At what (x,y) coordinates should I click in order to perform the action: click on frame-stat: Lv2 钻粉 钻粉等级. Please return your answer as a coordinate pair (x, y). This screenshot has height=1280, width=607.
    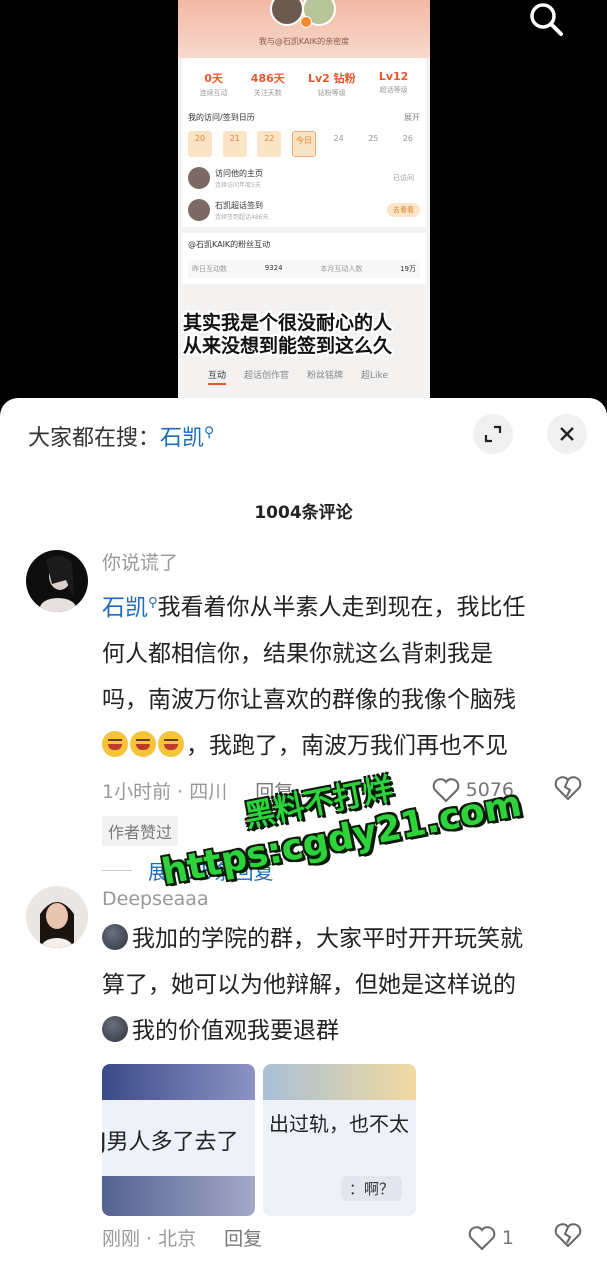
    Looking at the image, I should click on (332, 84).